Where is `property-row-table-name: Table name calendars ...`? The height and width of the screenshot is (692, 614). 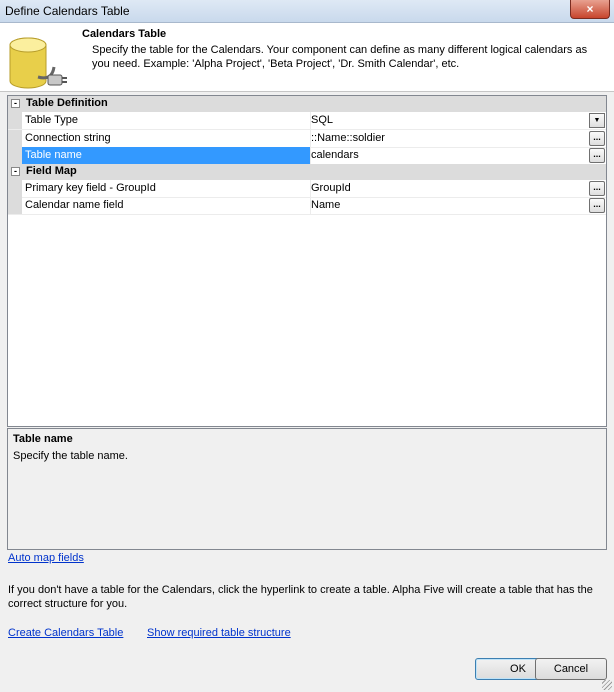
property-row-table-name: Table name calendars ... is located at coordinates (307, 156).